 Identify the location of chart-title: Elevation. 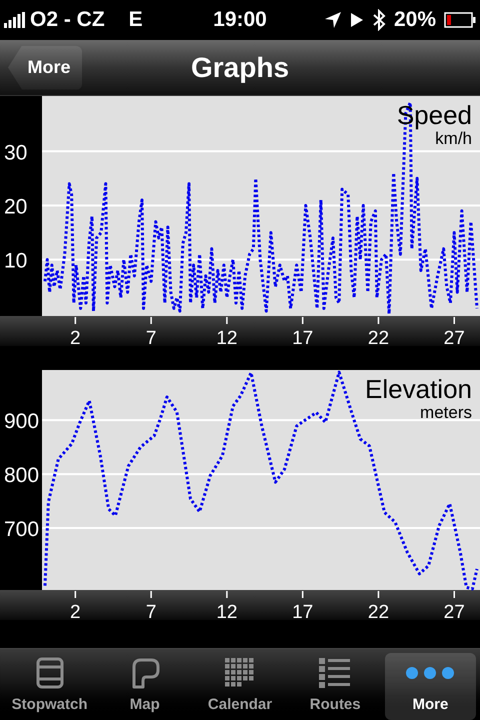
(418, 389).